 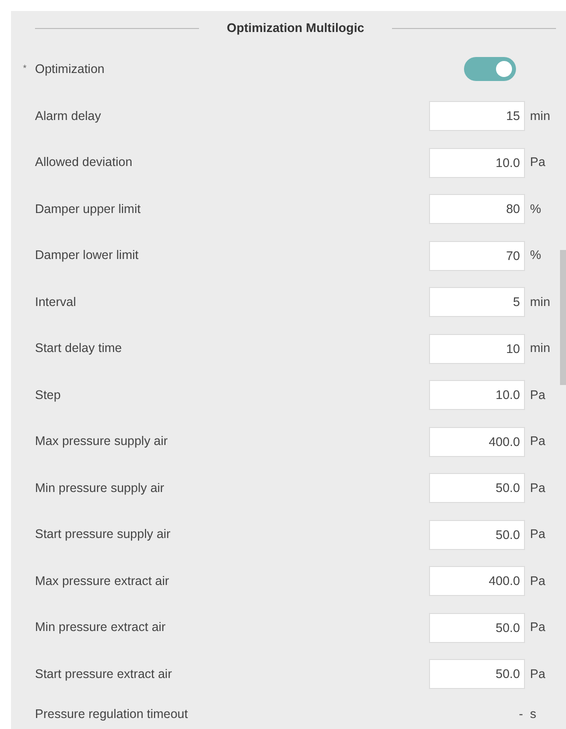 What do you see at coordinates (477, 302) in the screenshot?
I see `input-field: 5` at bounding box center [477, 302].